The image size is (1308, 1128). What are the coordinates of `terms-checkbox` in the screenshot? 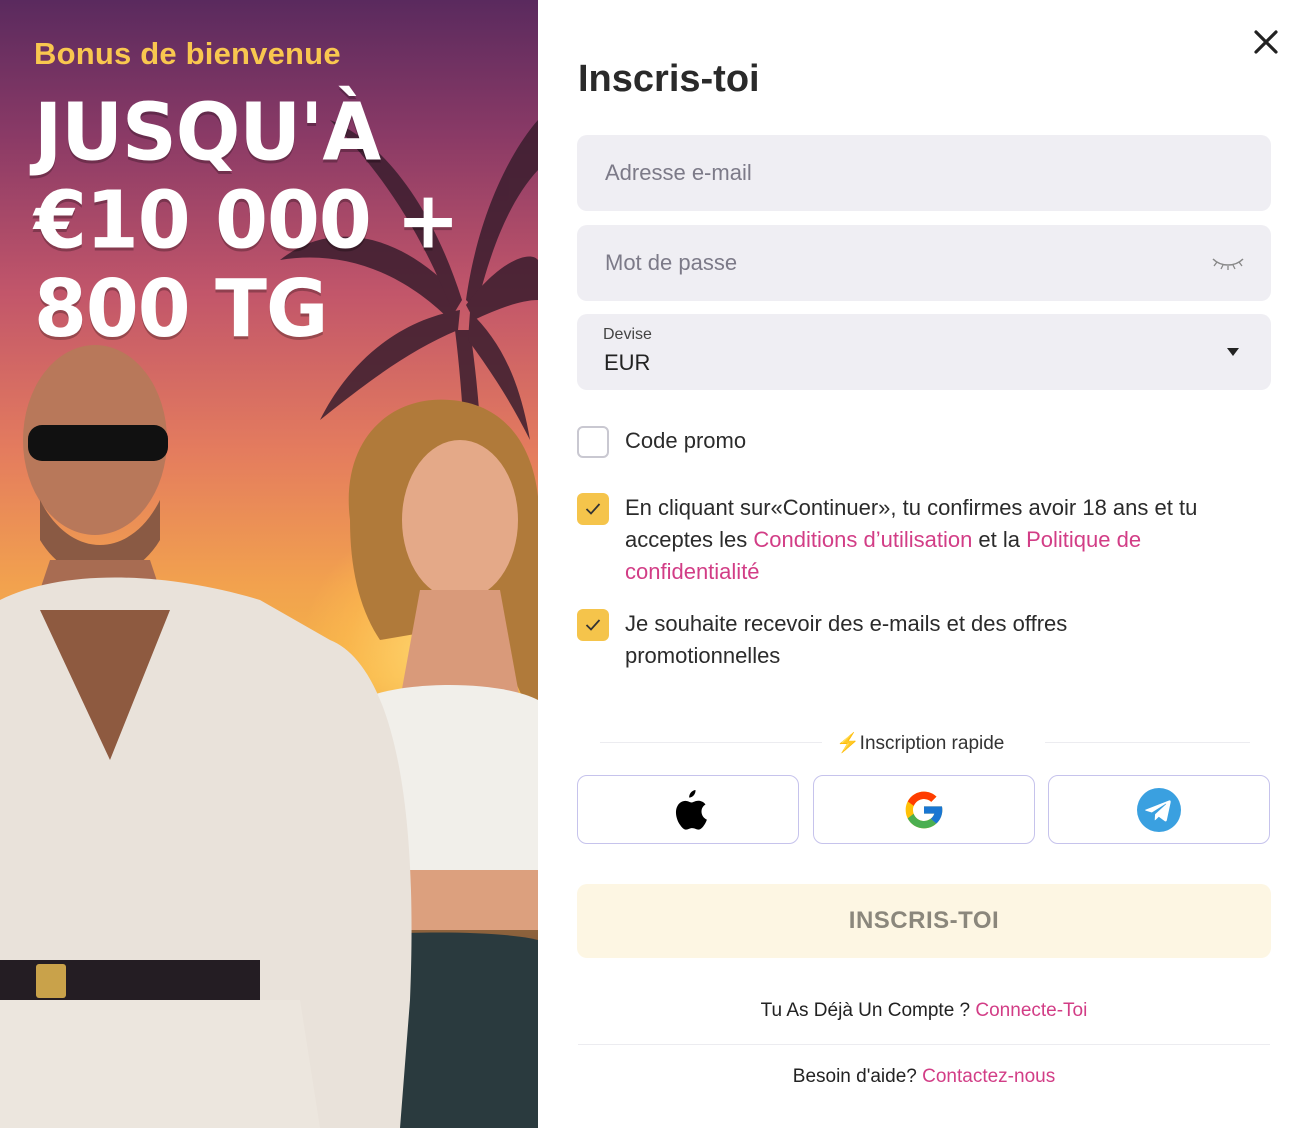 It's located at (593, 509).